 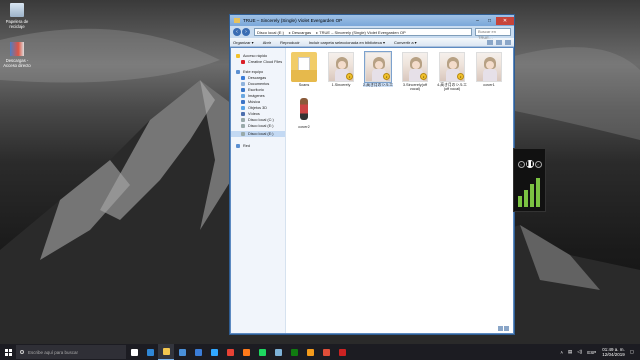 I want to click on file-item-image: cover2, so click(x=304, y=111).